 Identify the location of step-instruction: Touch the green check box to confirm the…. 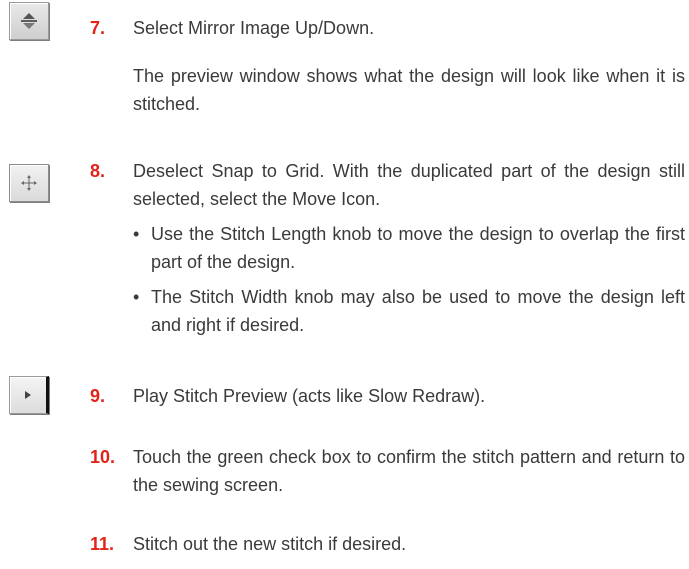
(409, 471).